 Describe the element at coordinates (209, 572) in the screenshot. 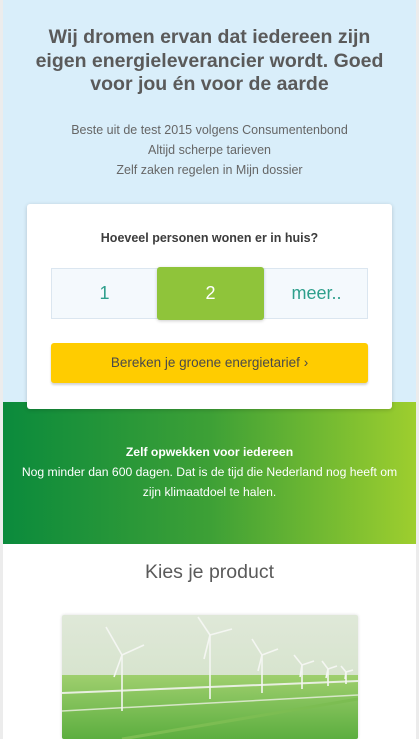

I see `products-title: Kies je product` at that location.